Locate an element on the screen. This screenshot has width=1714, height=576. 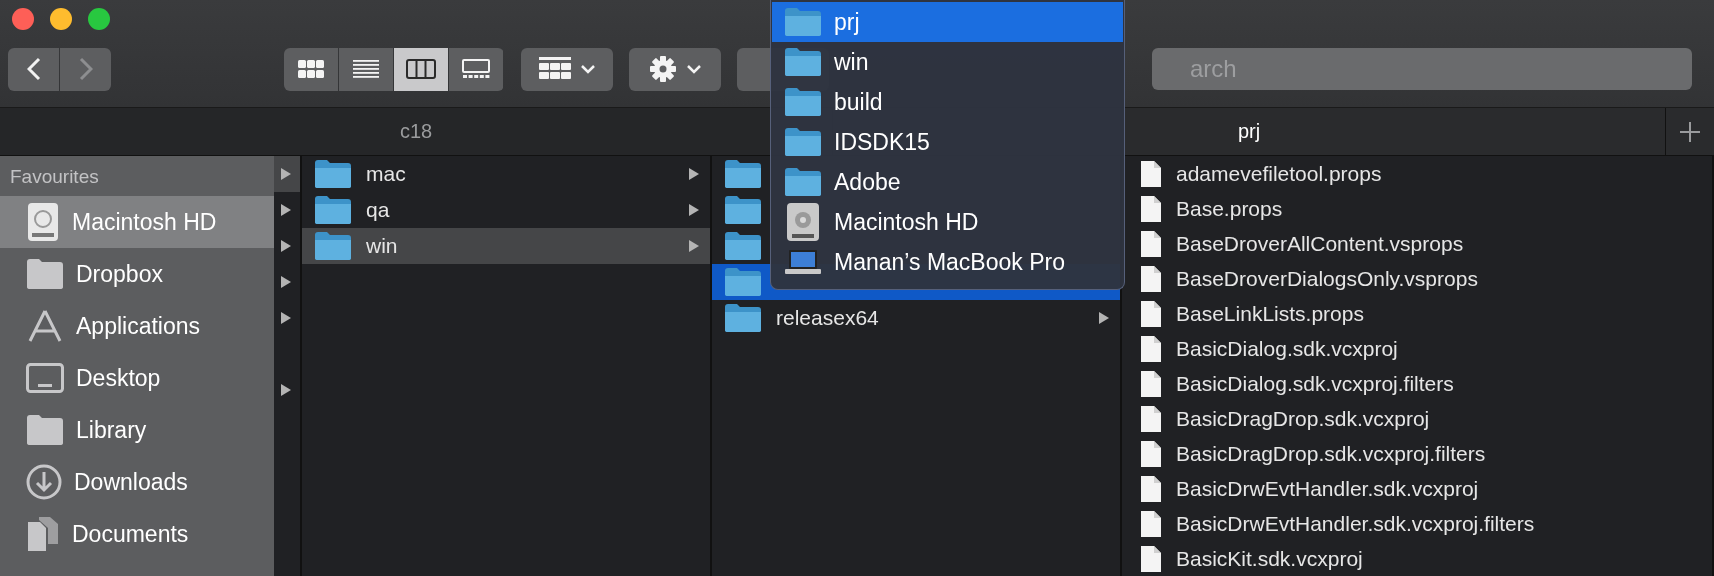
sidebar-heading: Favourites is located at coordinates (54, 177).